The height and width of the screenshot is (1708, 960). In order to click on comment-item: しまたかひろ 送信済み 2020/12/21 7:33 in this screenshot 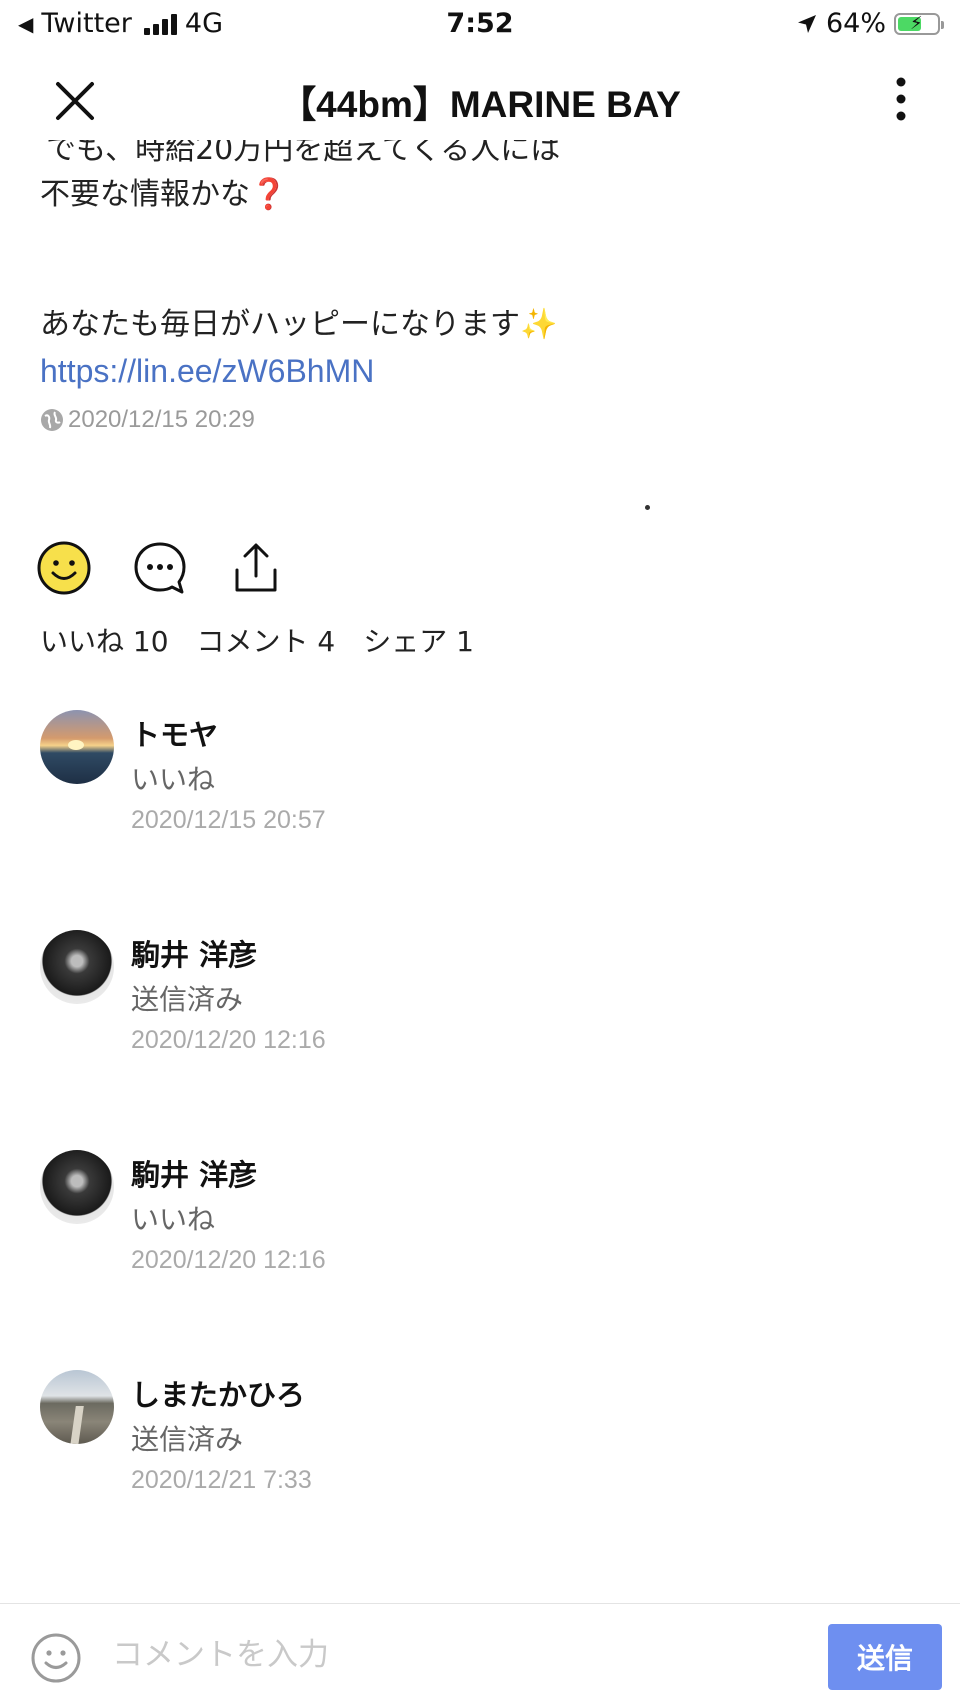, I will do `click(480, 1445)`.